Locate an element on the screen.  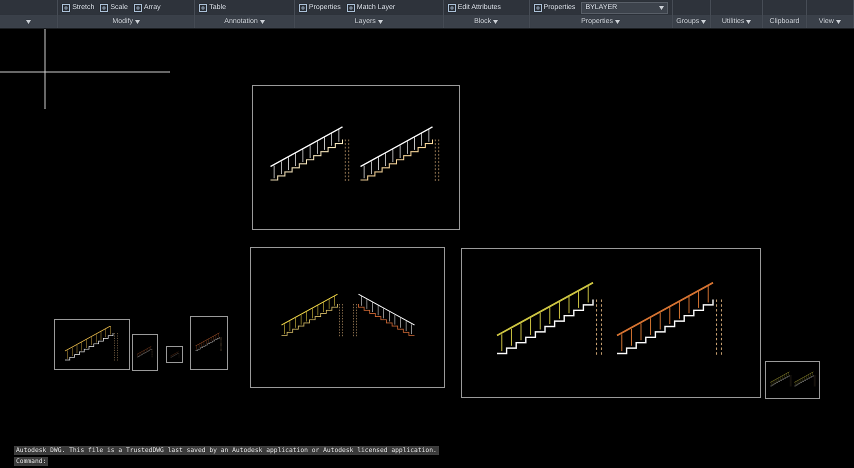
crosshair-cursor-icon is located at coordinates (85, 69).